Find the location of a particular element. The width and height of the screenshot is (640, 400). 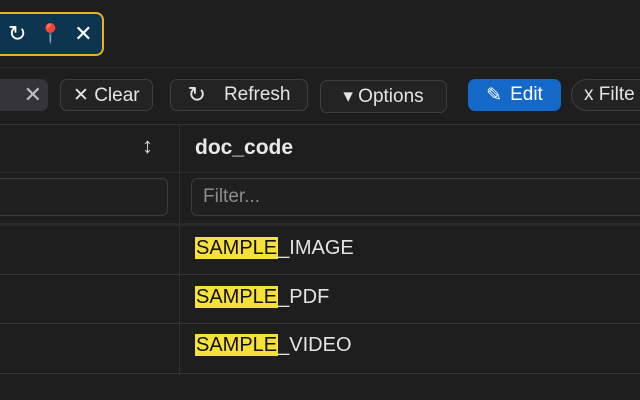

left-column-filter-input is located at coordinates (84, 197).